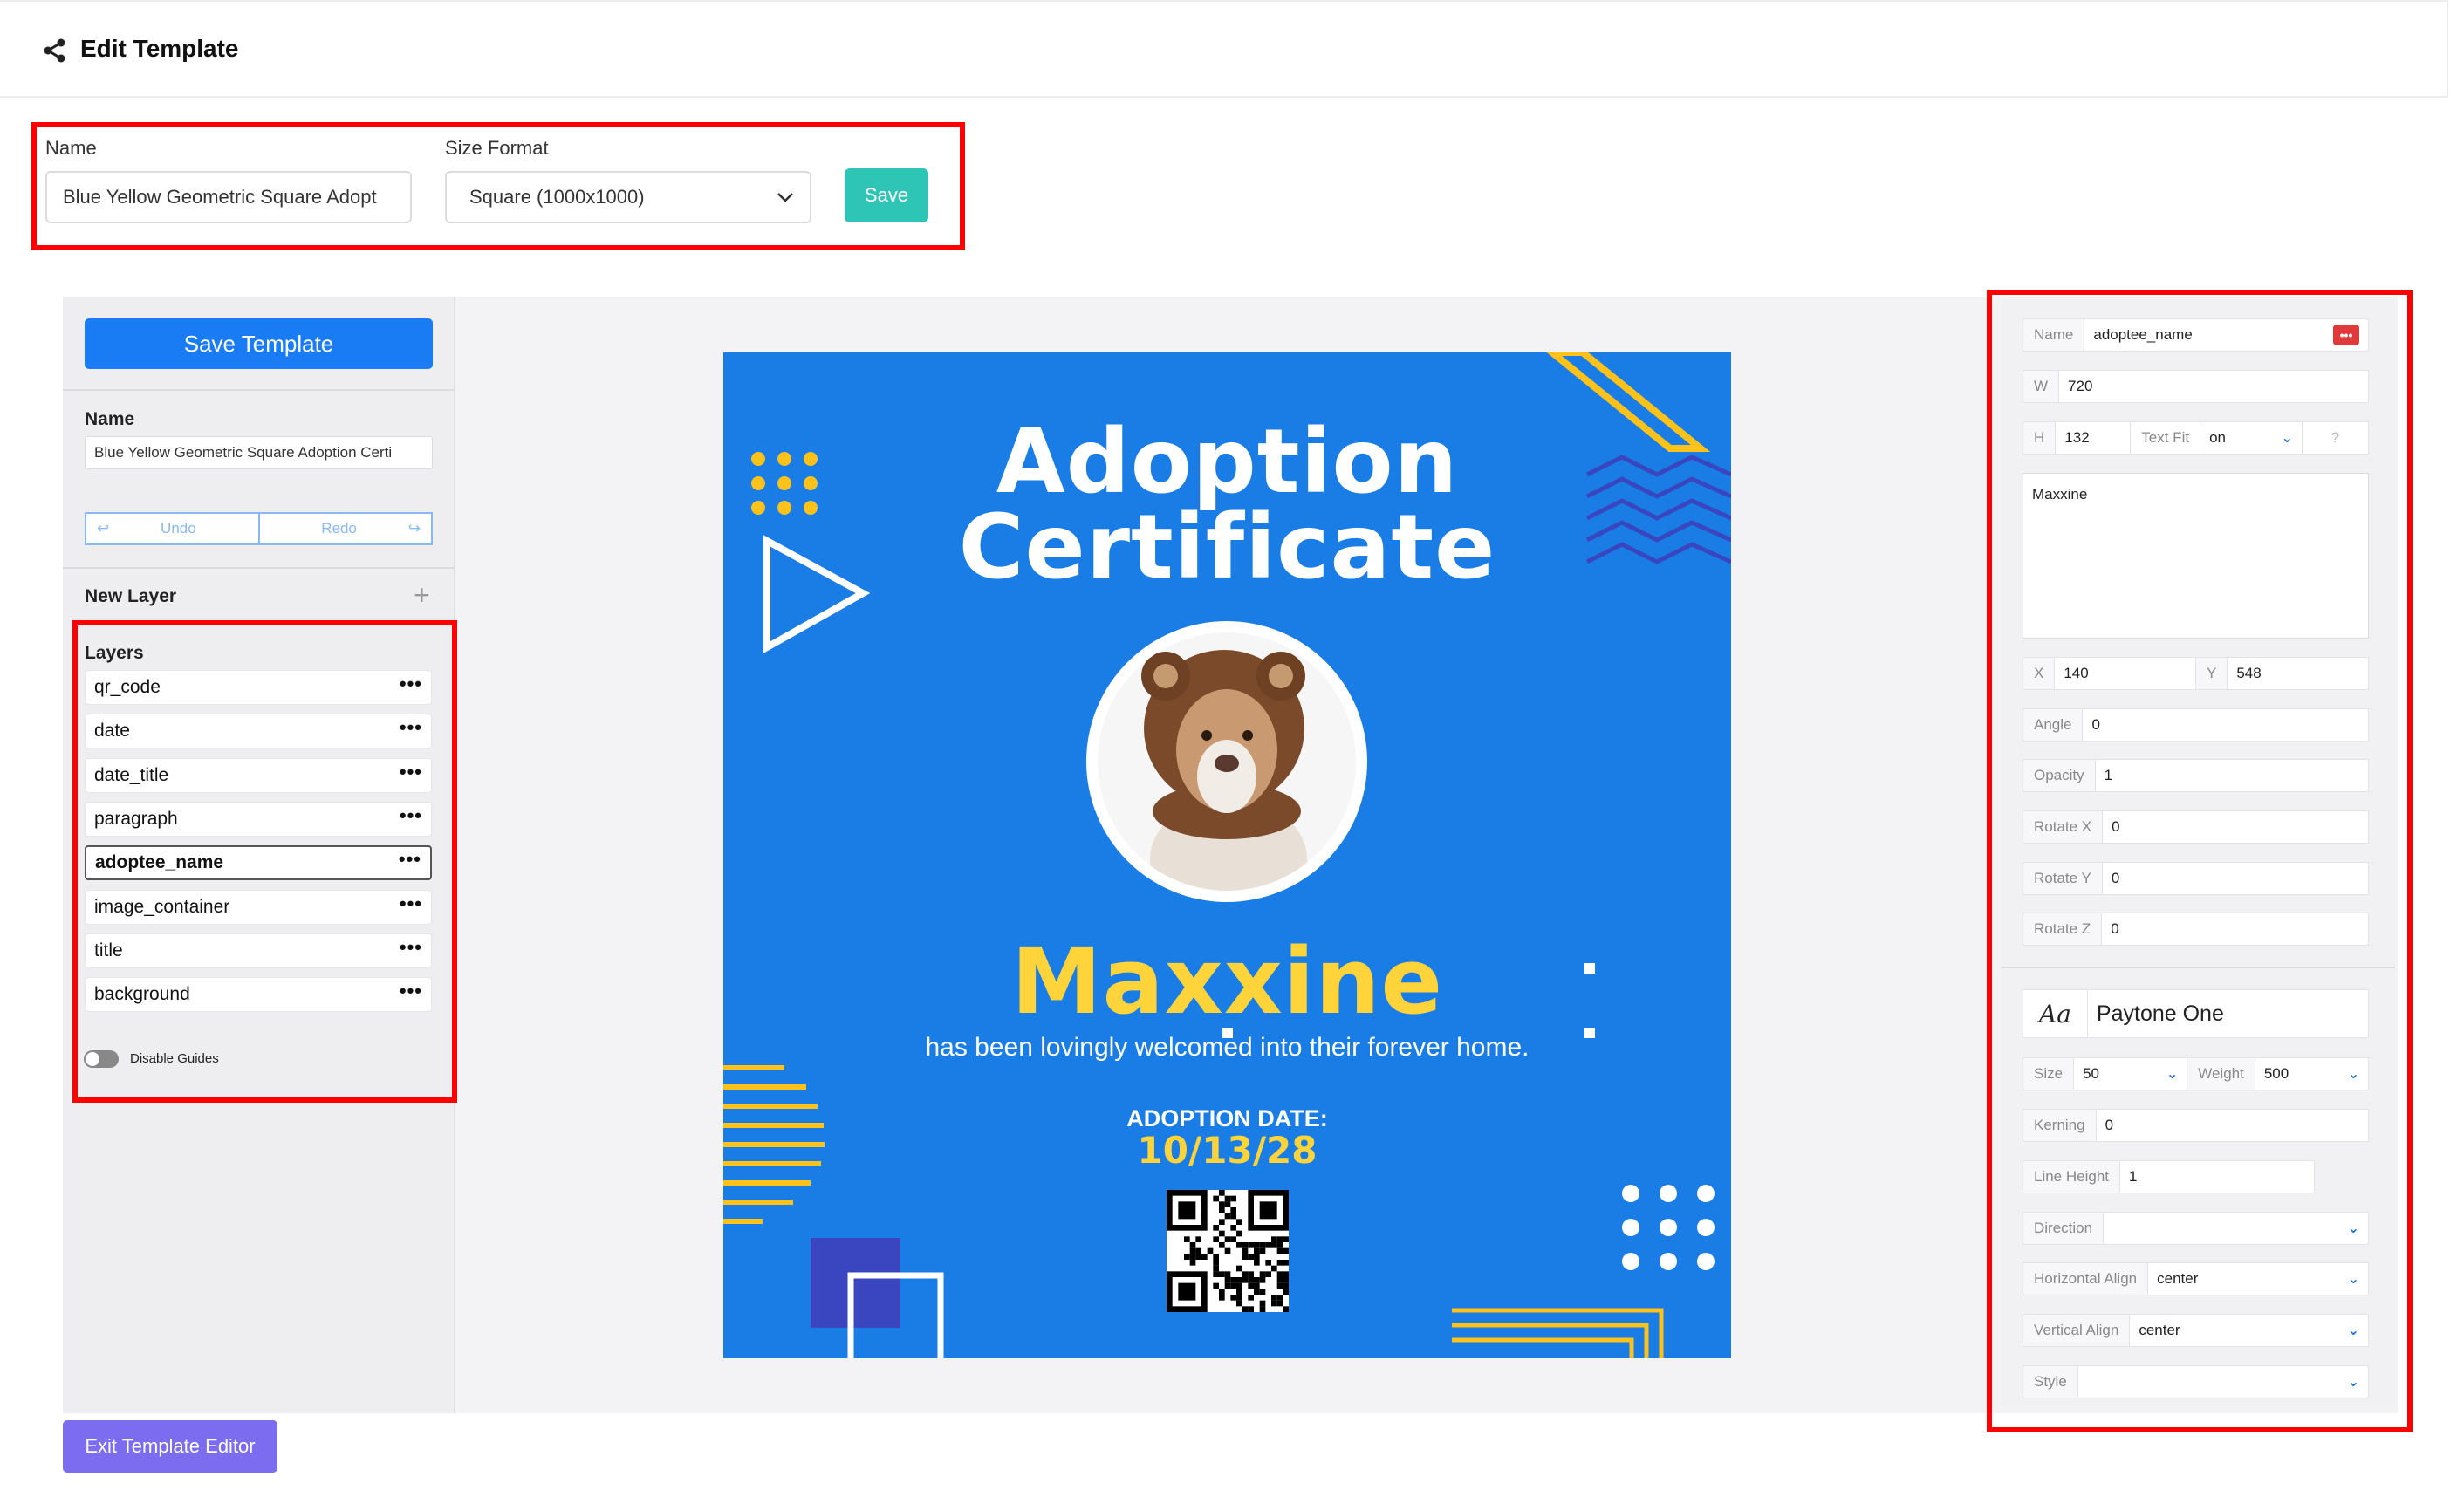 The height and width of the screenshot is (1497, 2464). What do you see at coordinates (2258, 1279) in the screenshot?
I see `prop-halign-select: center ⌄` at bounding box center [2258, 1279].